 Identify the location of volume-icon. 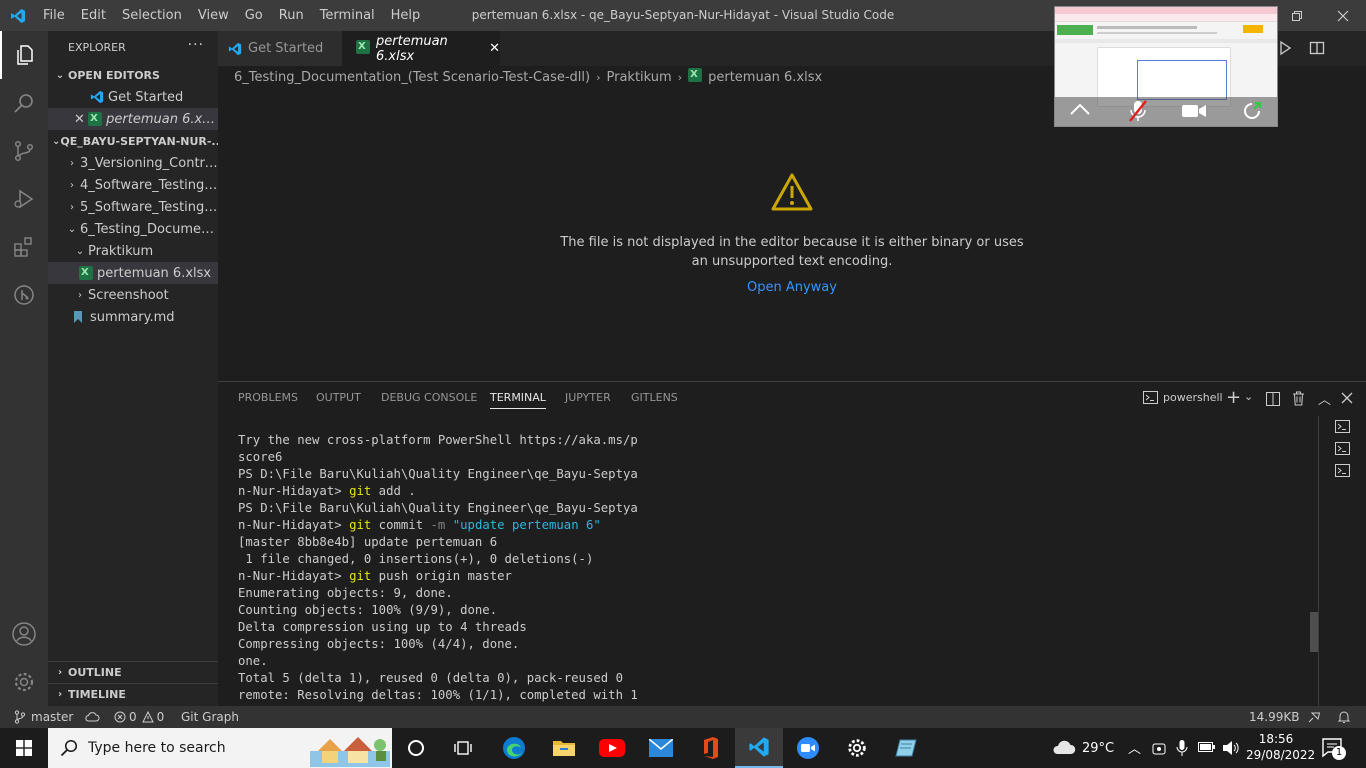
(1231, 748).